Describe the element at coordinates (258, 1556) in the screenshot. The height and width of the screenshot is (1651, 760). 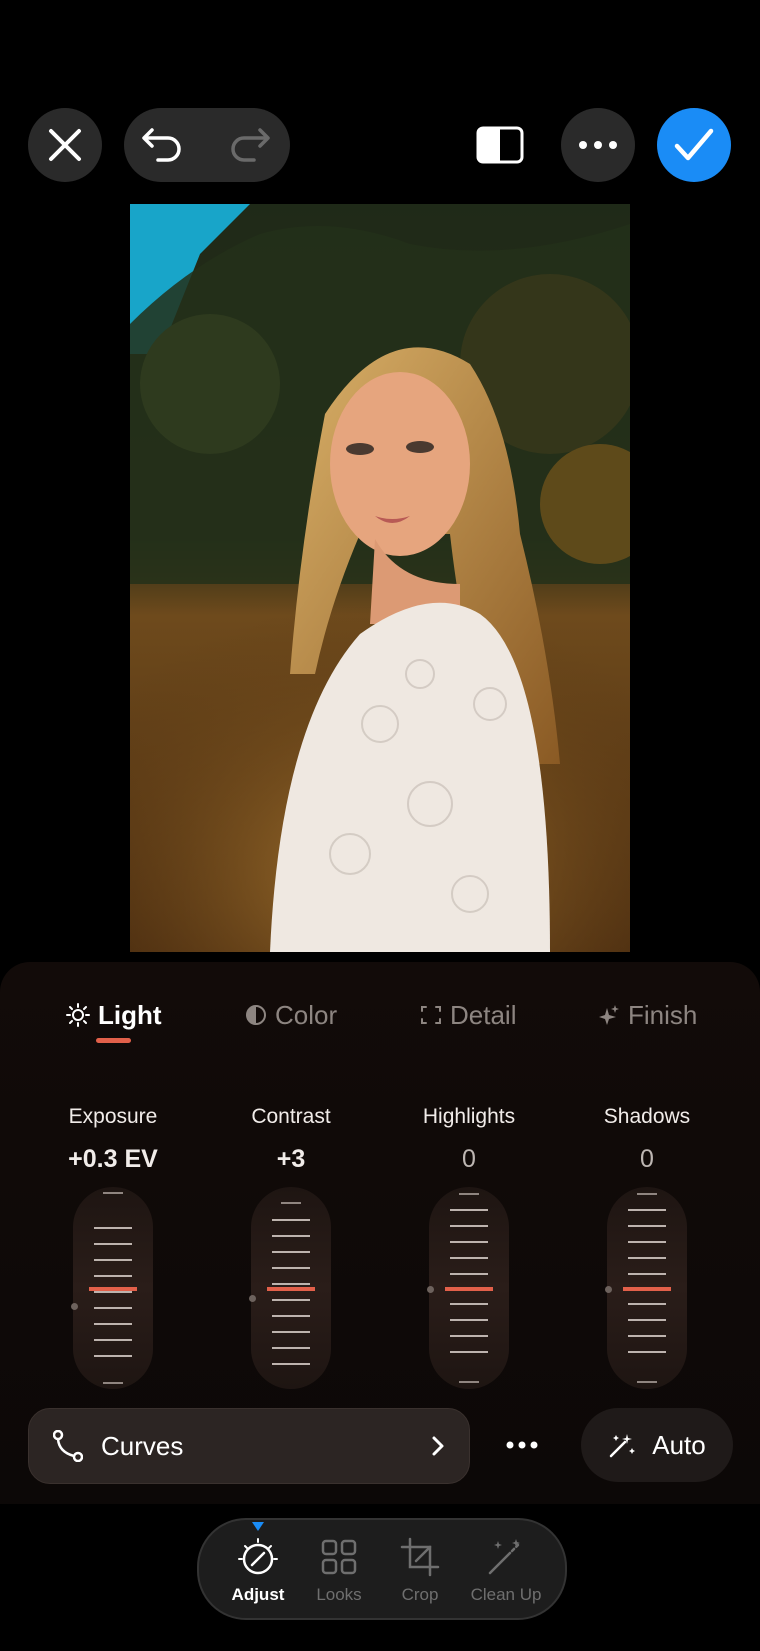
I see `adjust-dial-icon` at that location.